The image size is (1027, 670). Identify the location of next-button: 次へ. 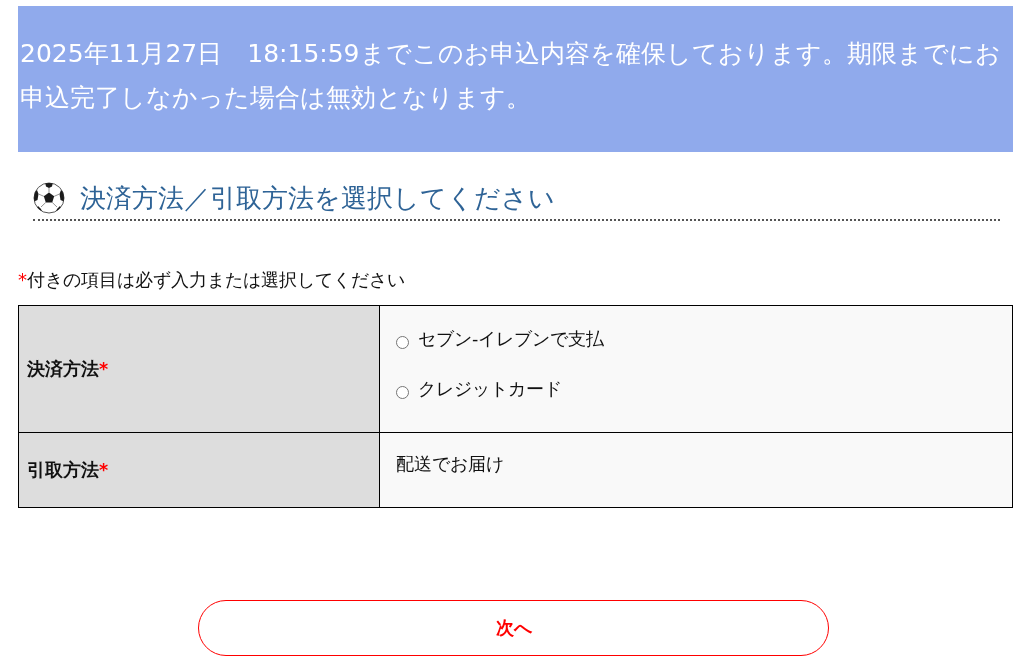
(513, 628).